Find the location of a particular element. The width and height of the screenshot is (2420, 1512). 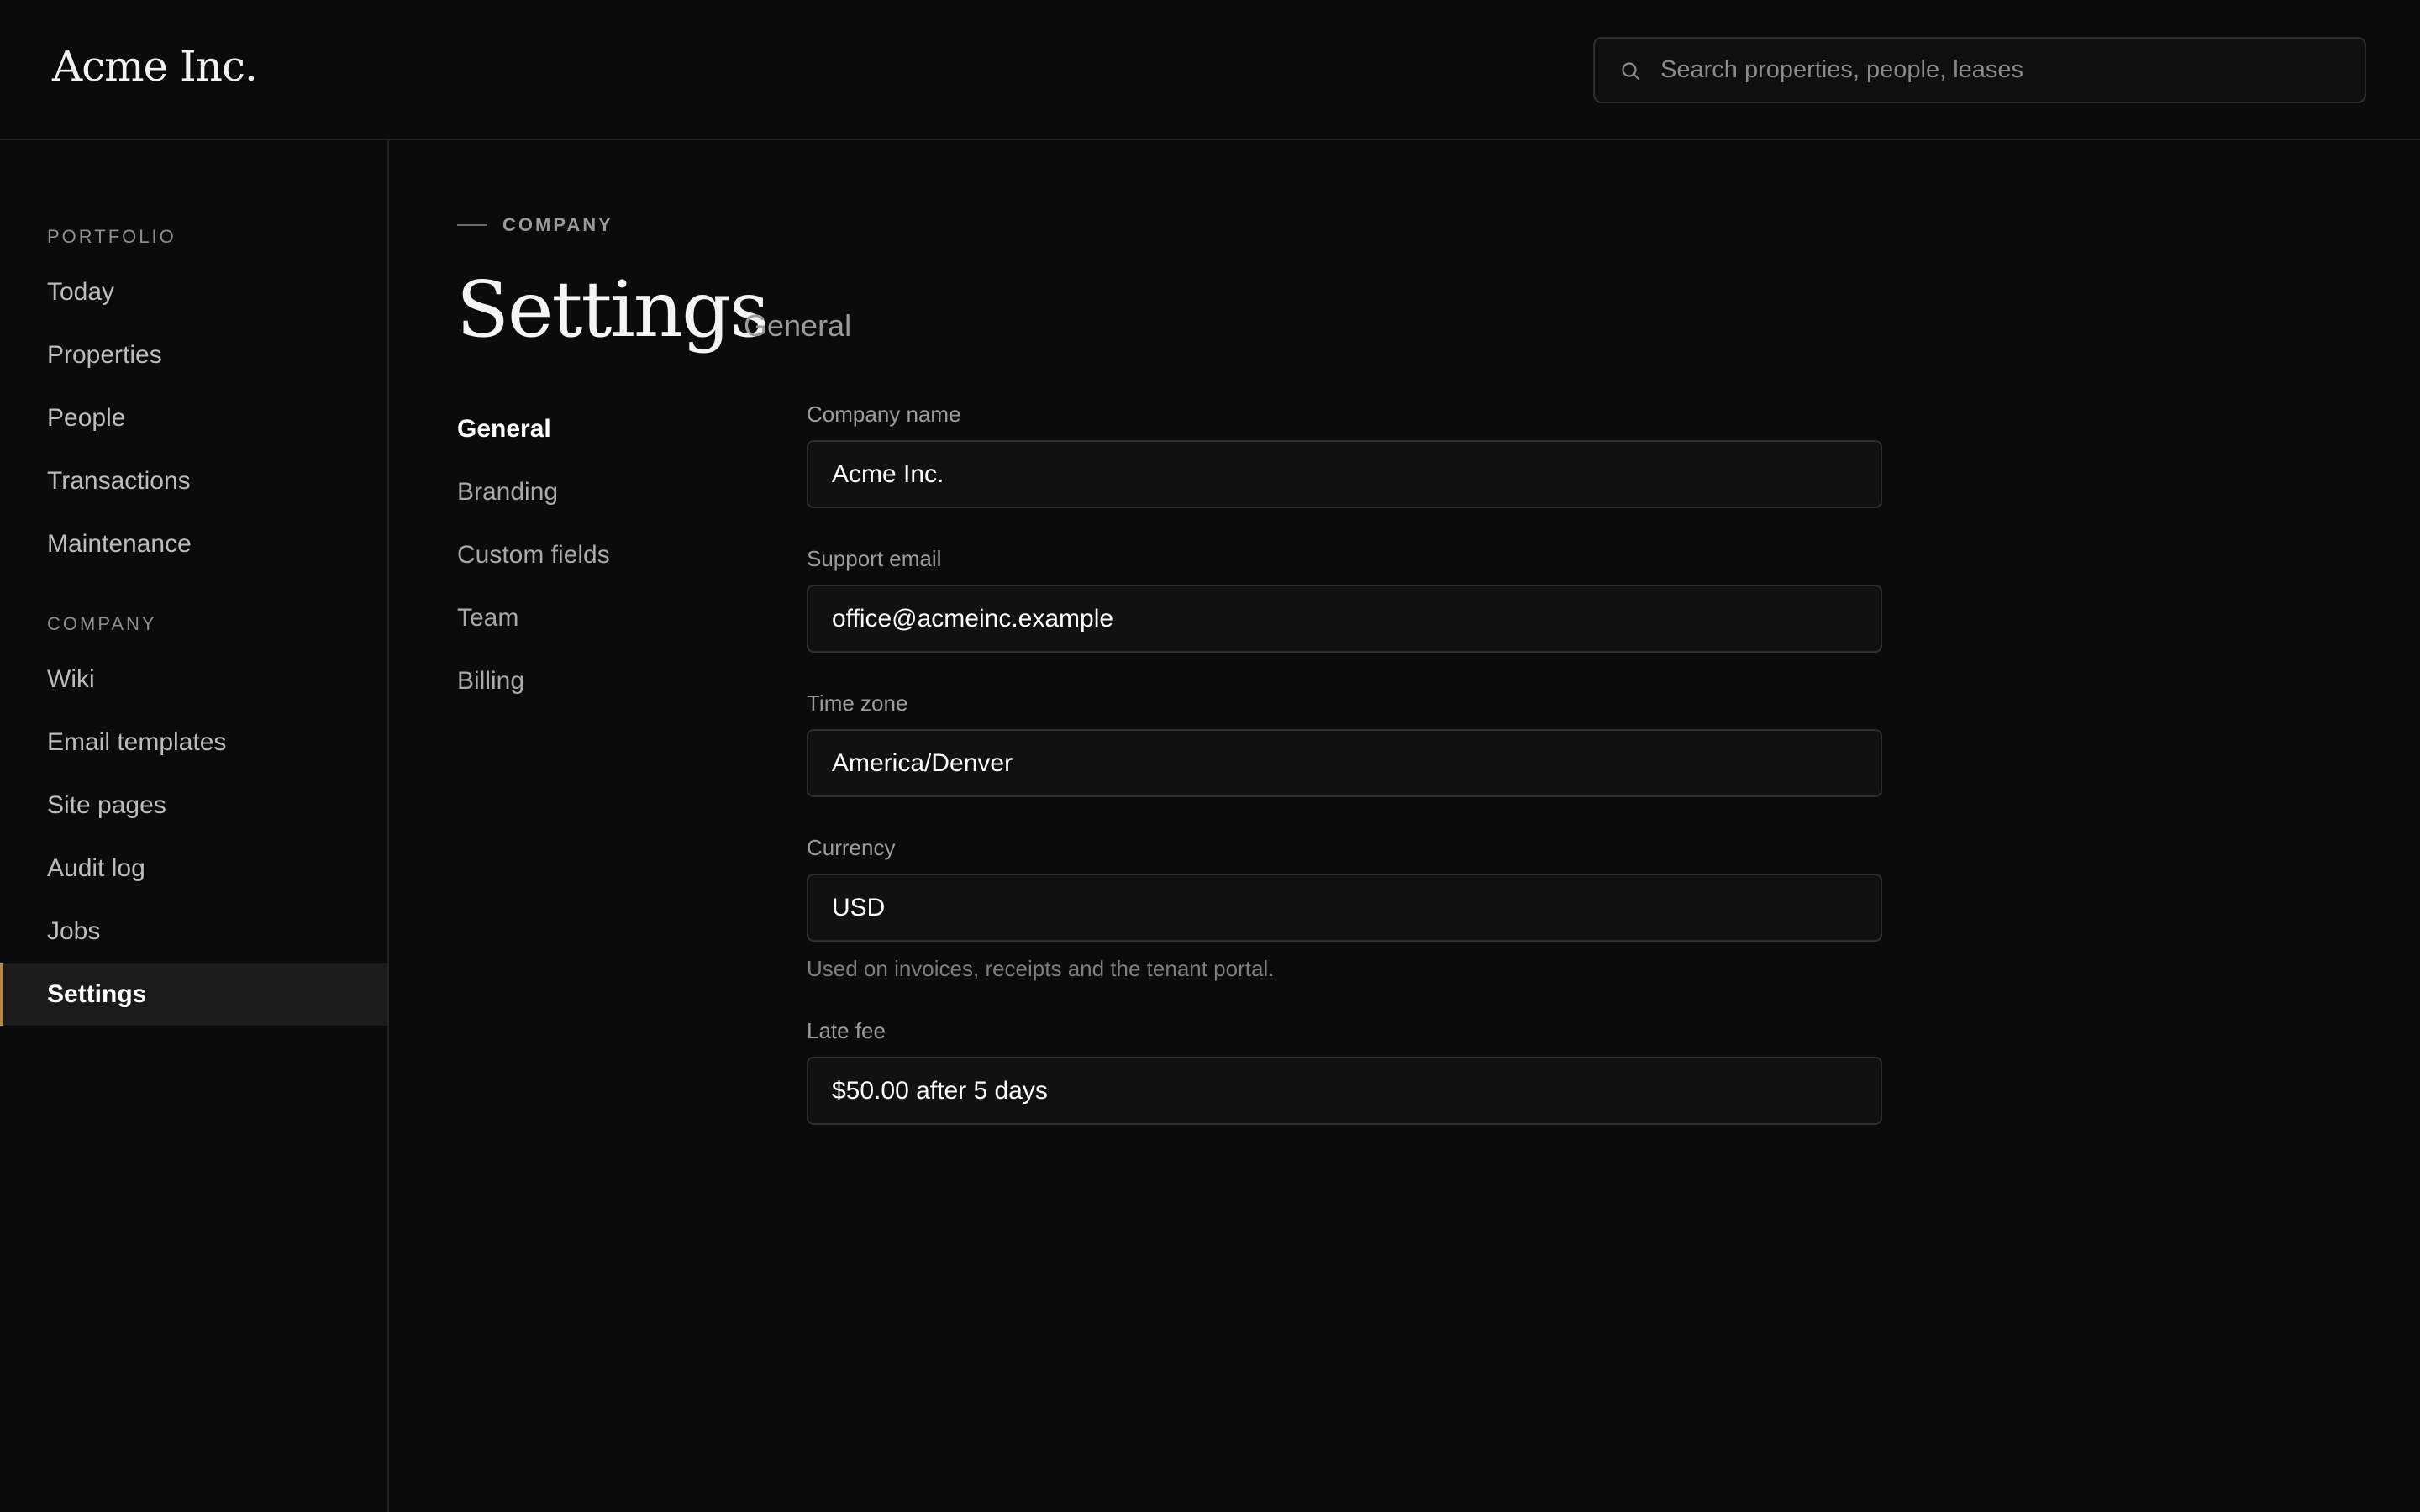

support-email-field is located at coordinates (1345, 619).